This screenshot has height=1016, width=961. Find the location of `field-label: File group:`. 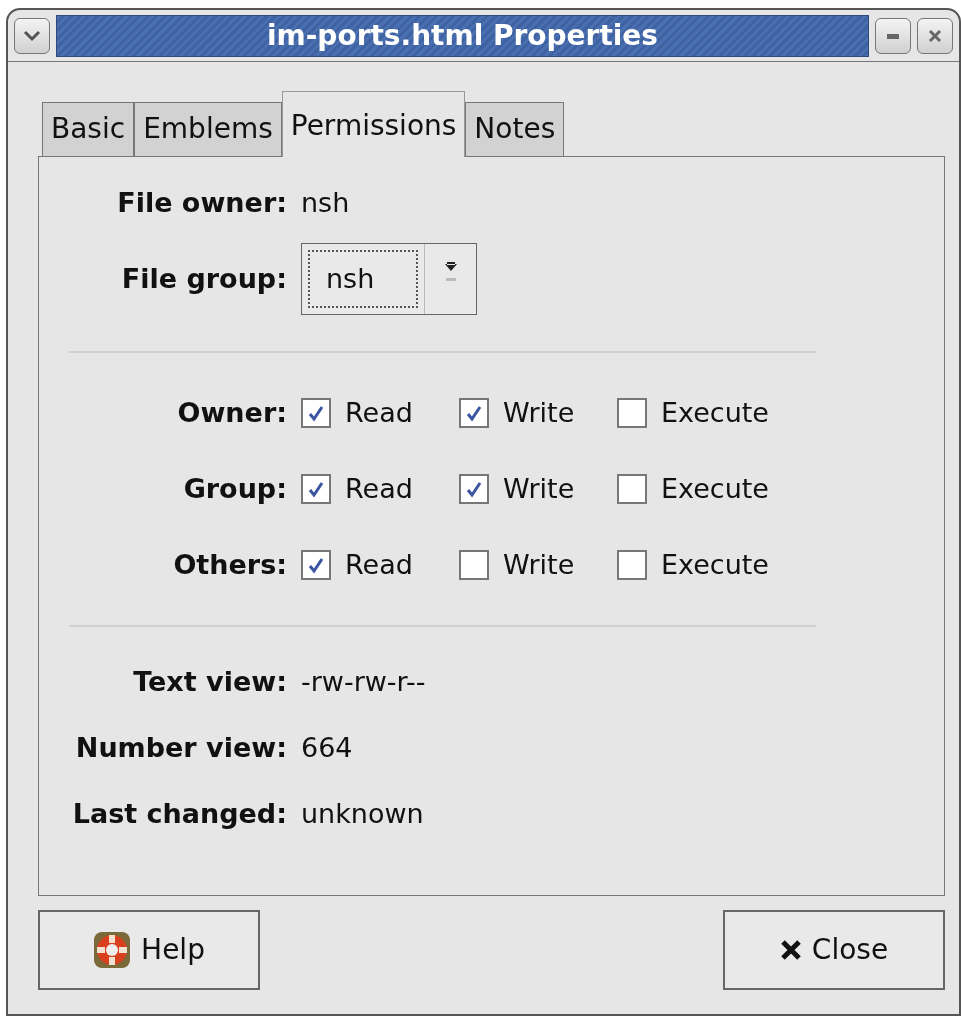

field-label: File group: is located at coordinates (204, 278).